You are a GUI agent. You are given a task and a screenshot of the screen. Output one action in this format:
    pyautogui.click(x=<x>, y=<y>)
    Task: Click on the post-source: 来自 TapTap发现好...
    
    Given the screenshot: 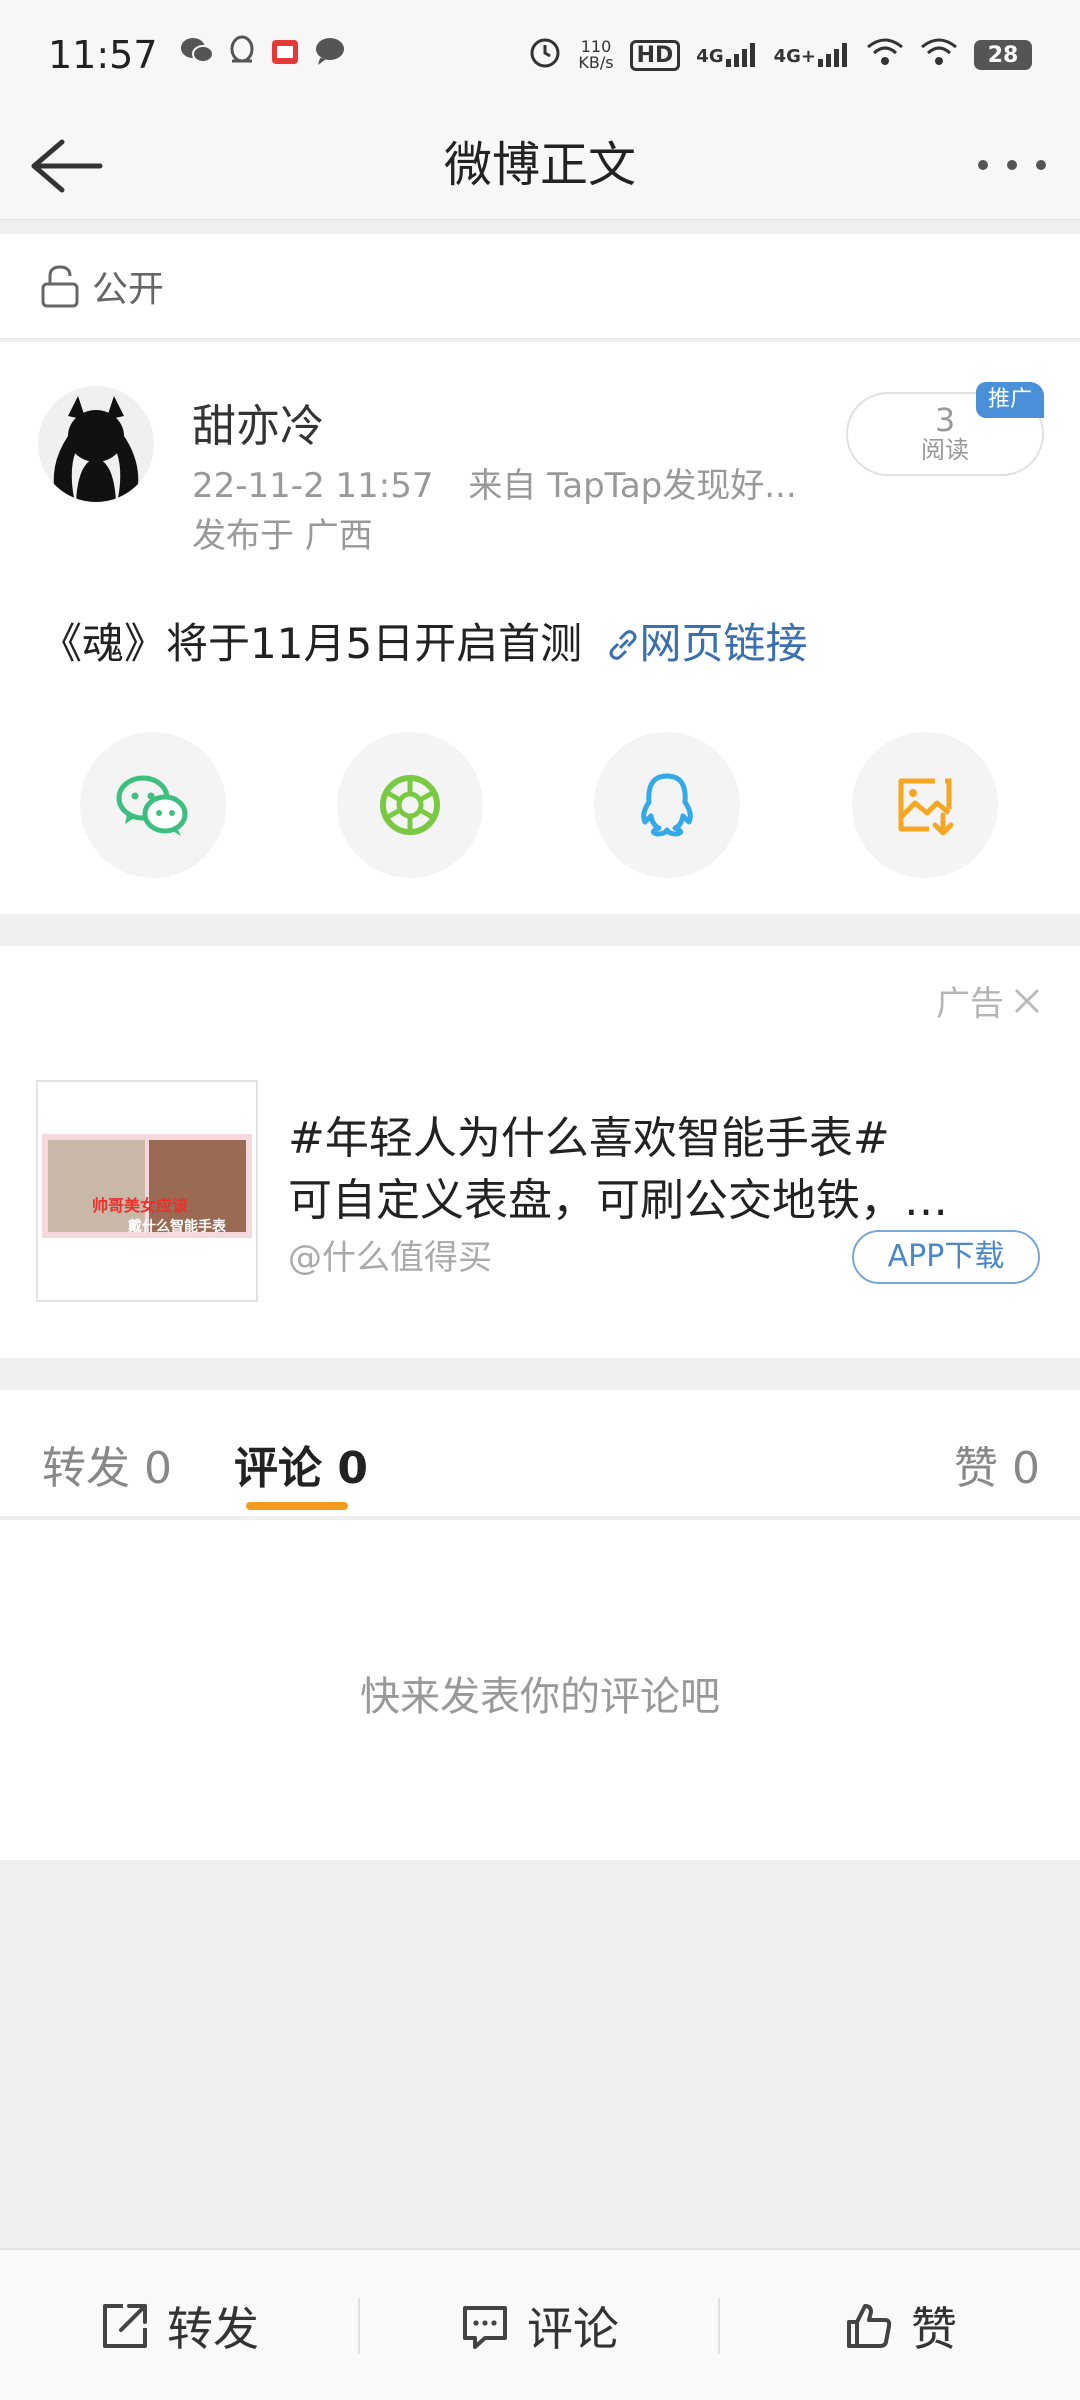 What is the action you would take?
    pyautogui.click(x=632, y=486)
    